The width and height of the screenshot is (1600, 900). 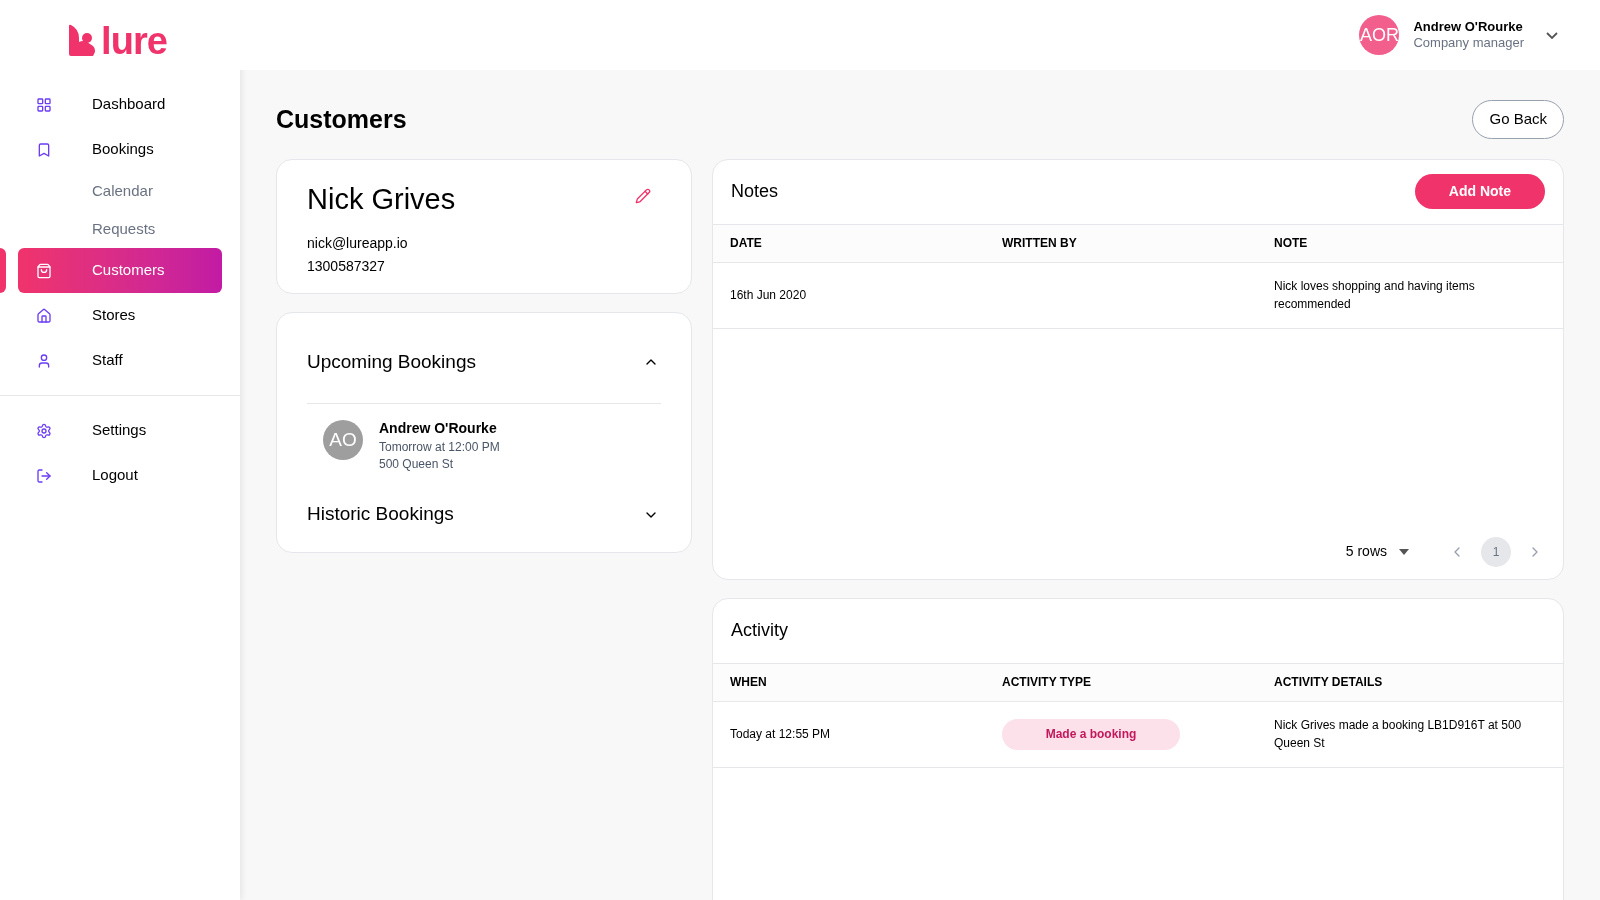 I want to click on nav-subitem: Calendar, so click(x=122, y=191).